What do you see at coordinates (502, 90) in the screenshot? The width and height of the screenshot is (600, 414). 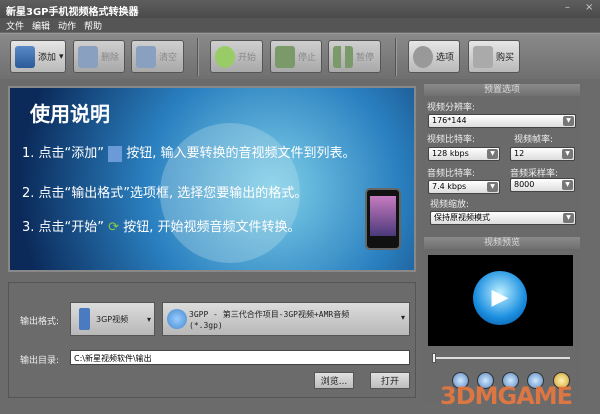 I see `presets-header: 预置选项` at bounding box center [502, 90].